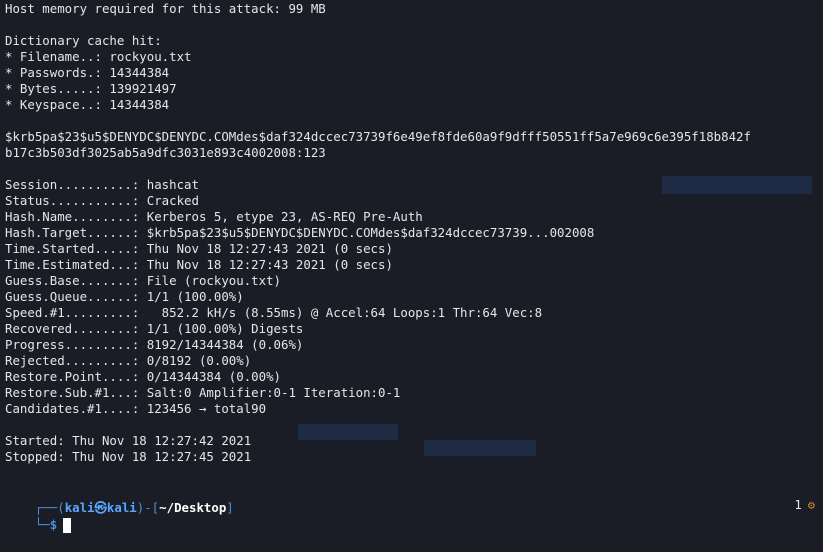 This screenshot has width=823, height=552. I want to click on prompt-second-line: └─$, so click(38, 515).